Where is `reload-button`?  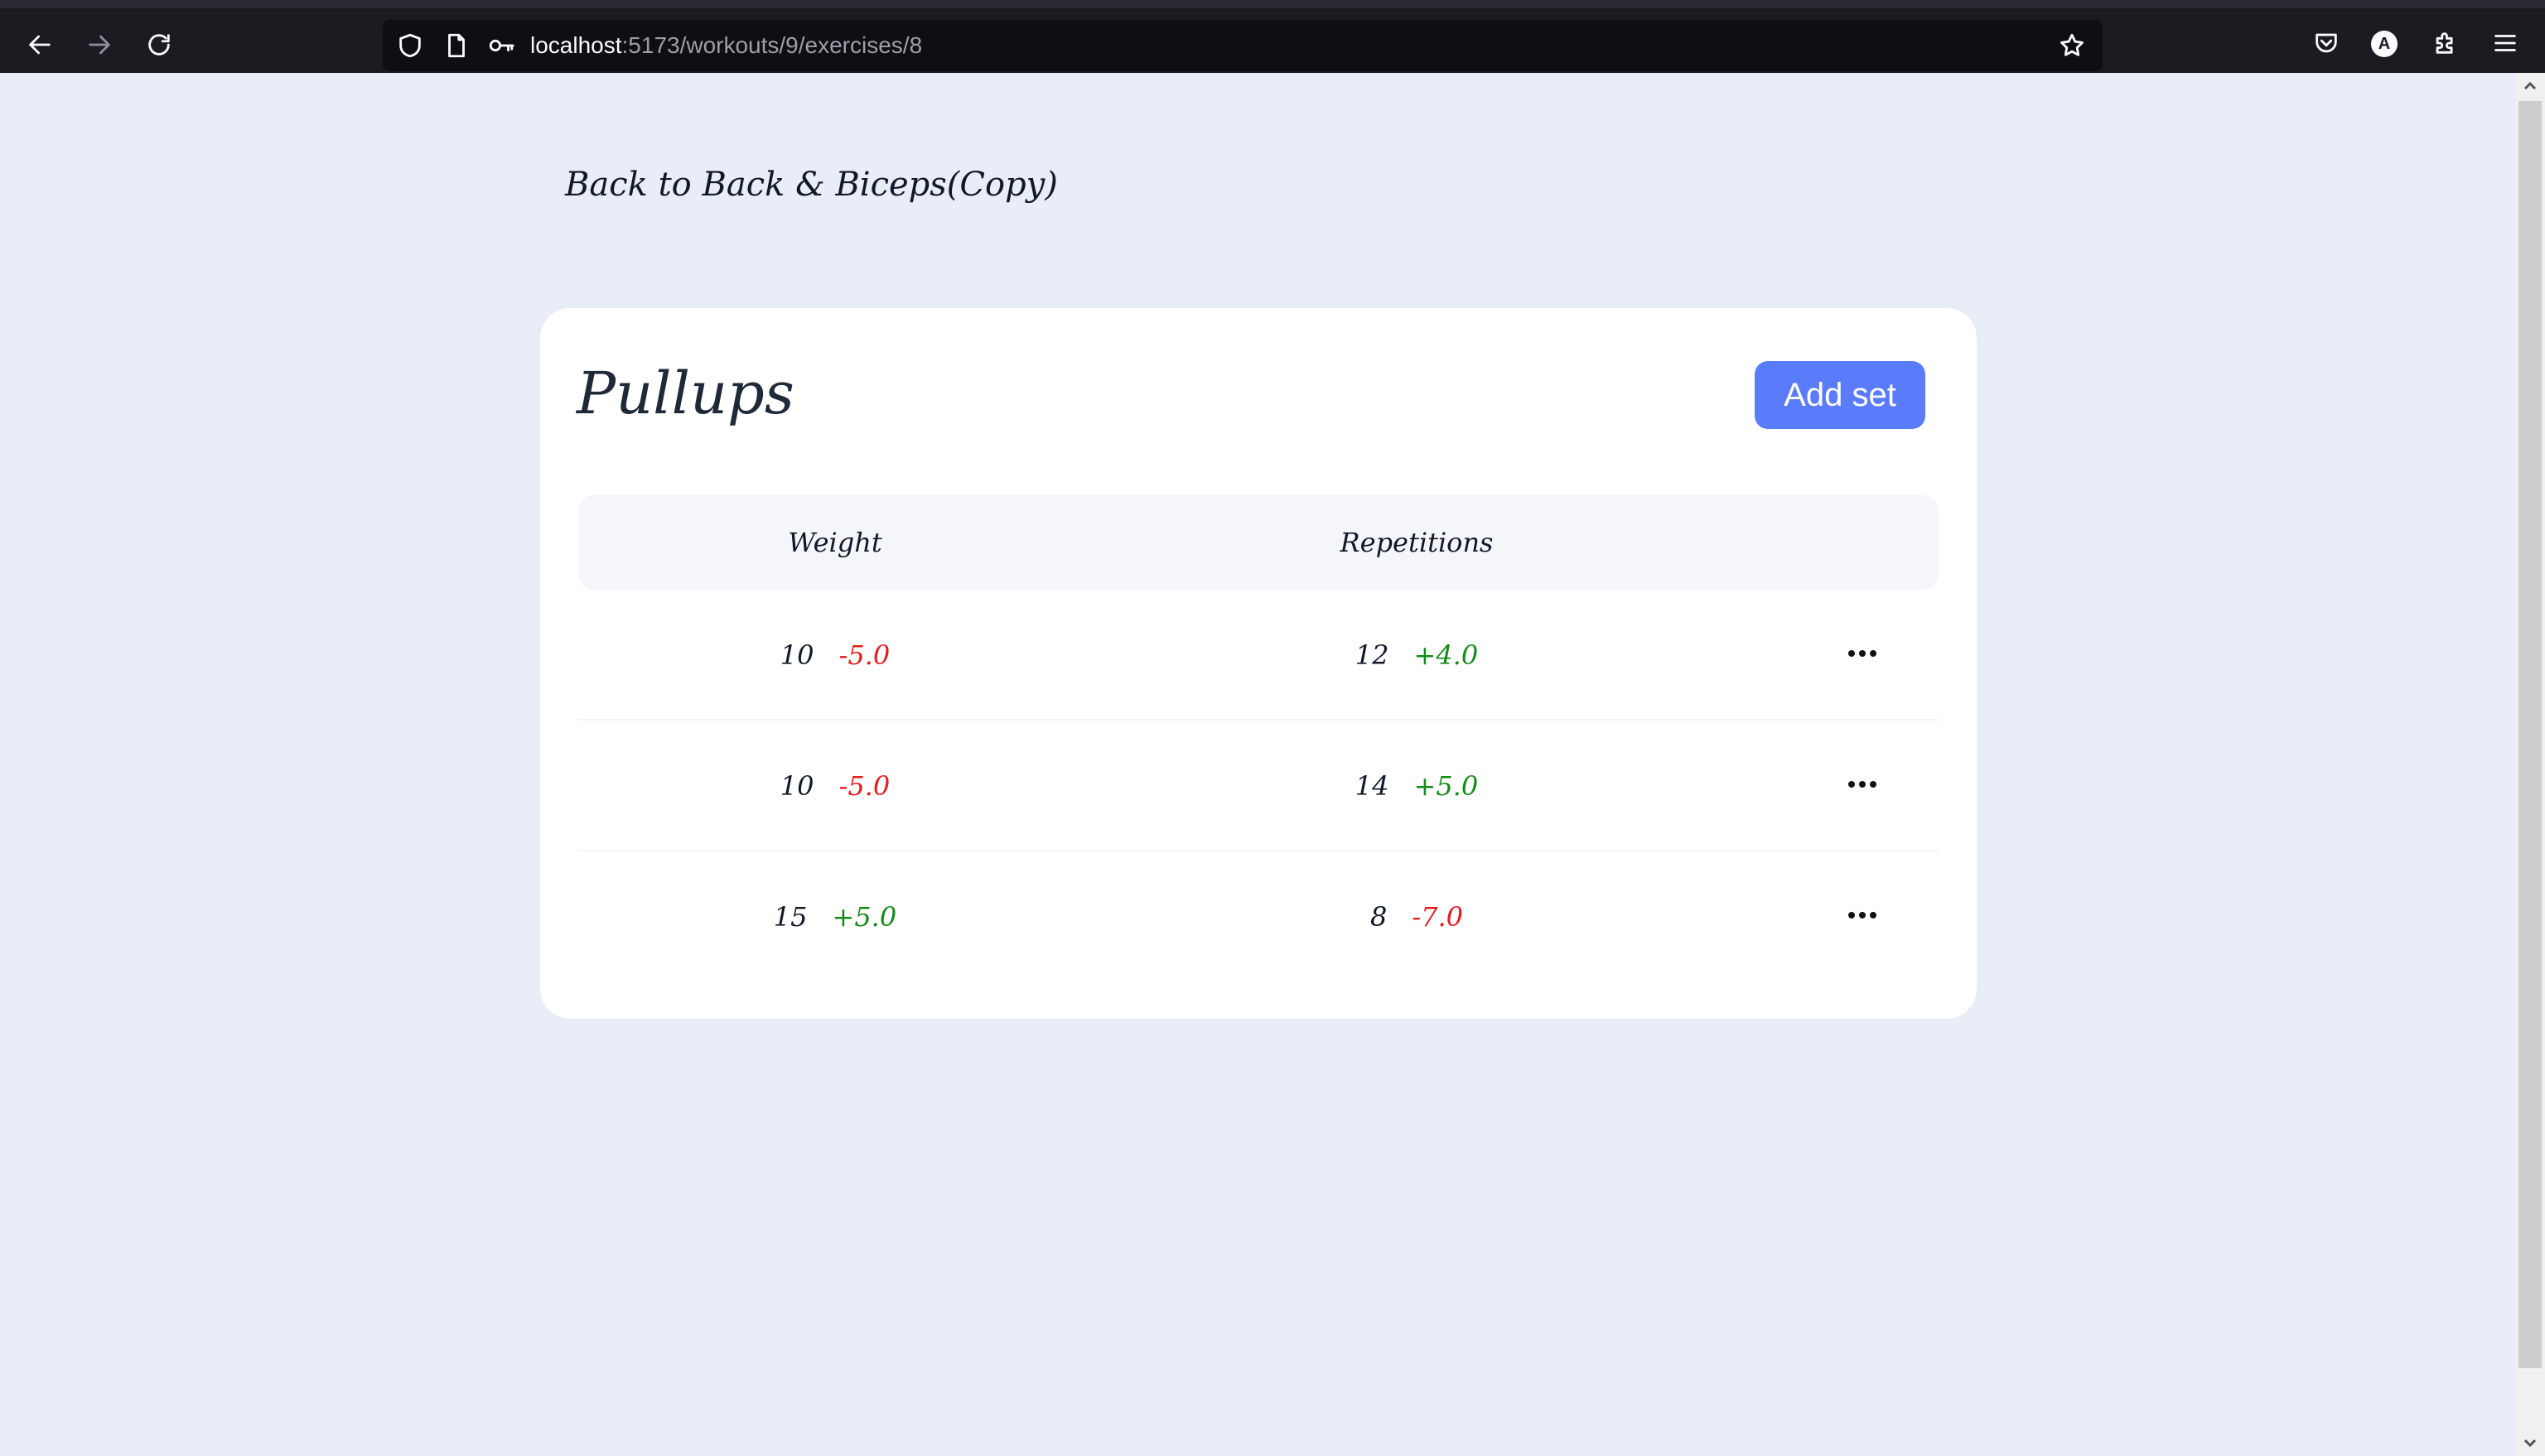 reload-button is located at coordinates (159, 45).